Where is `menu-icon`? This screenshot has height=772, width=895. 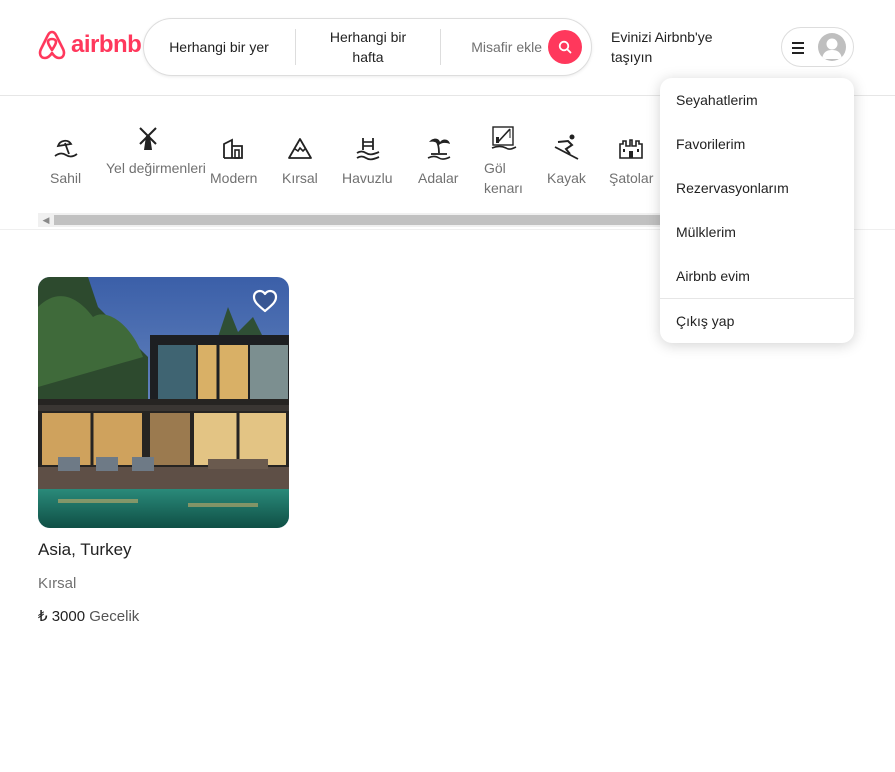
menu-icon is located at coordinates (798, 49).